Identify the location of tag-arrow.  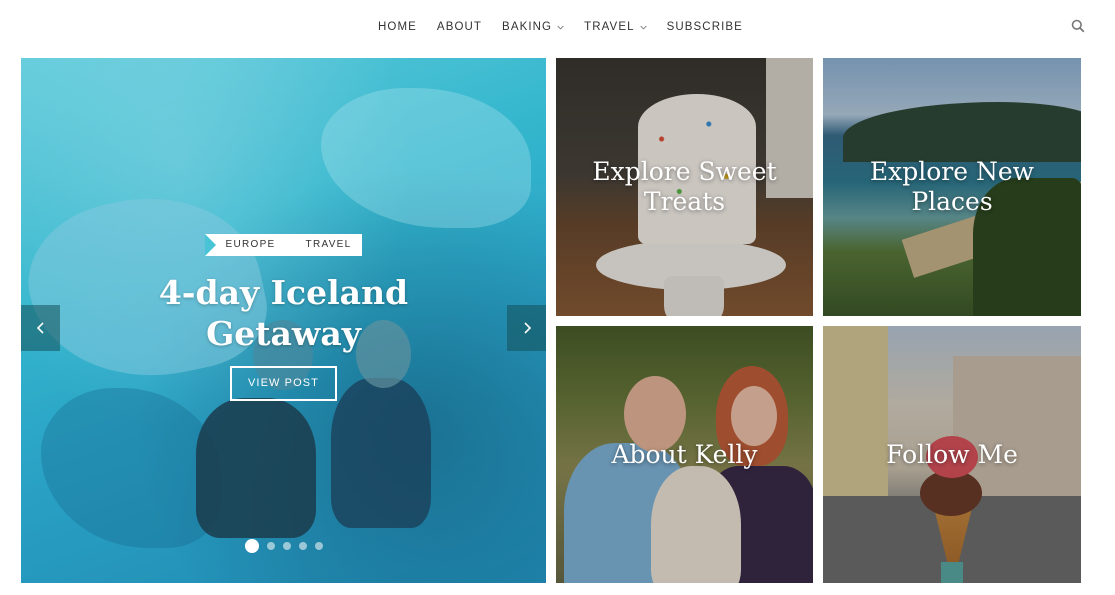
(290, 245).